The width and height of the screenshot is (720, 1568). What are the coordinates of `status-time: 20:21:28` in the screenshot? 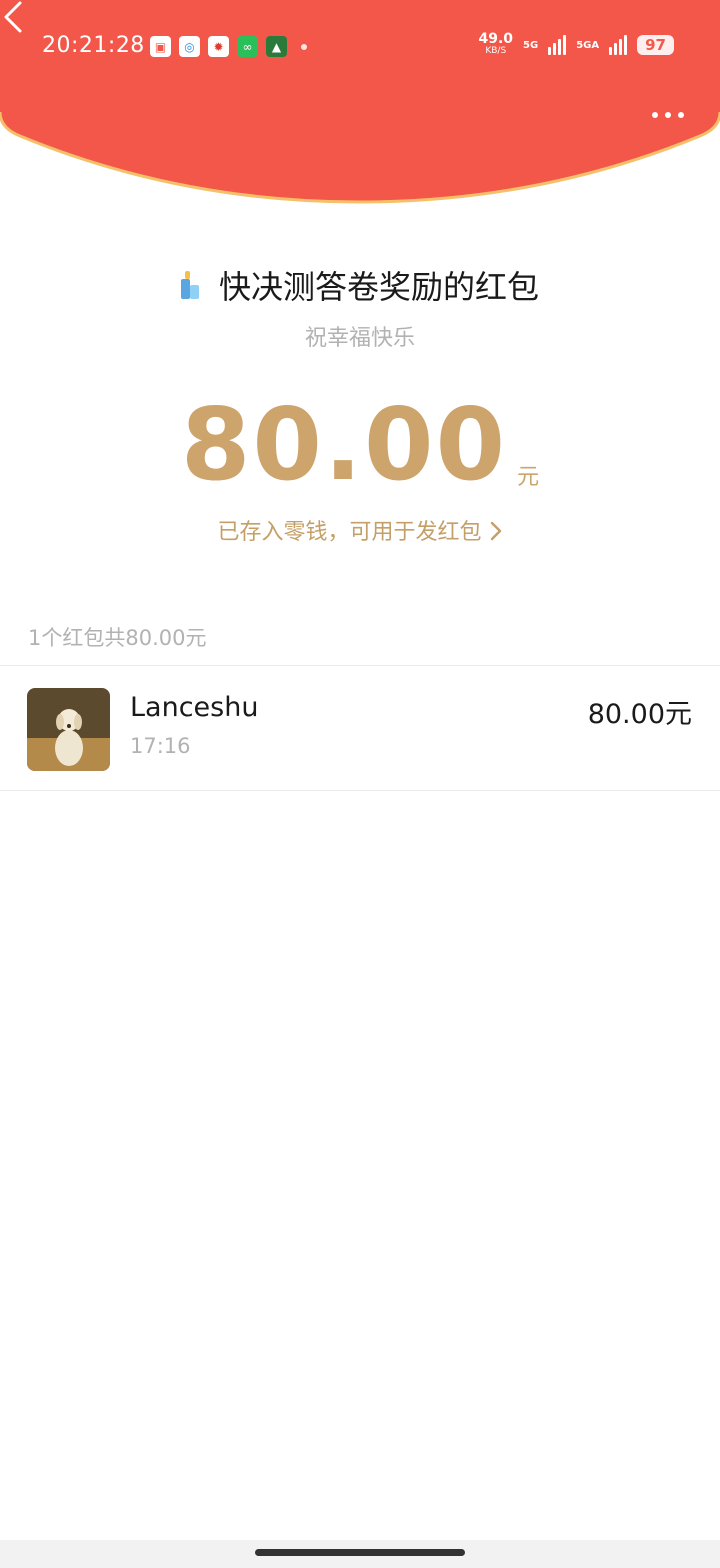 It's located at (93, 45).